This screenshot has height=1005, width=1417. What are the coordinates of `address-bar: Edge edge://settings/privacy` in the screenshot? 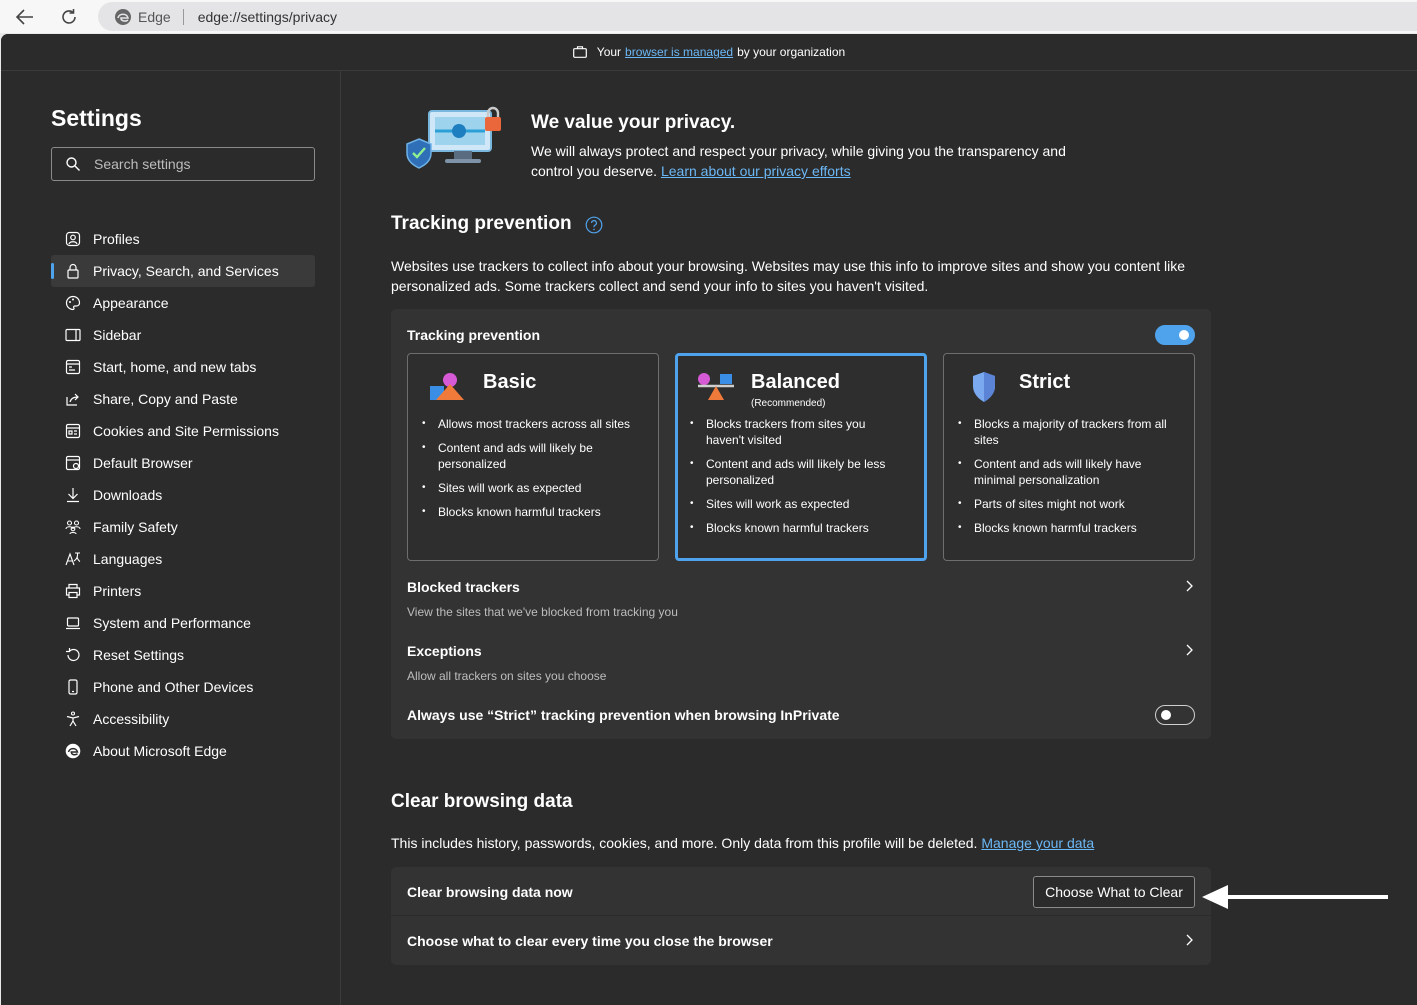 It's located at (757, 16).